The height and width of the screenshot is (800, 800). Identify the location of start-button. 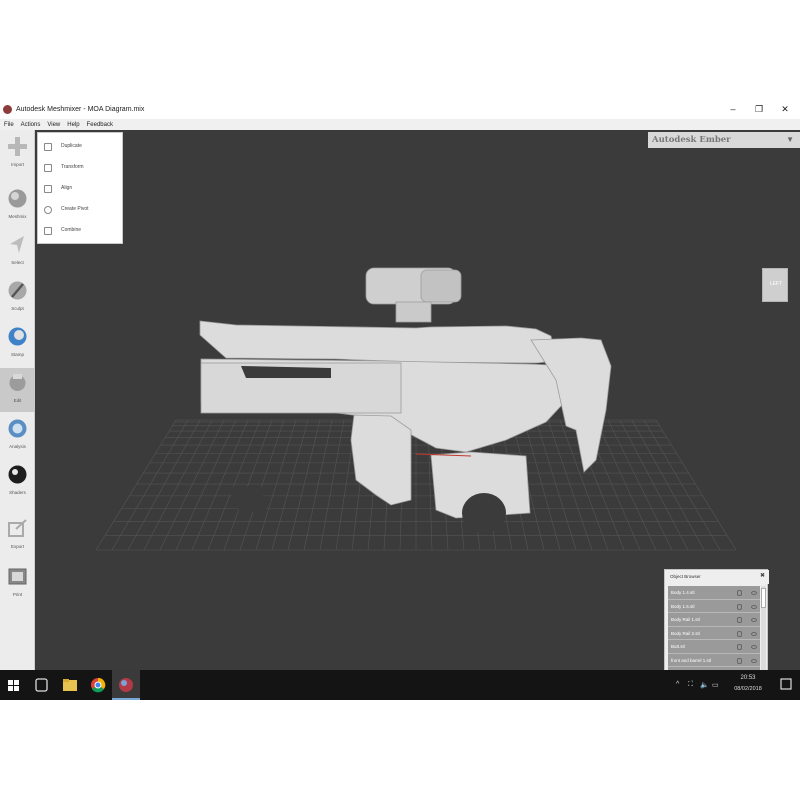
(14, 685).